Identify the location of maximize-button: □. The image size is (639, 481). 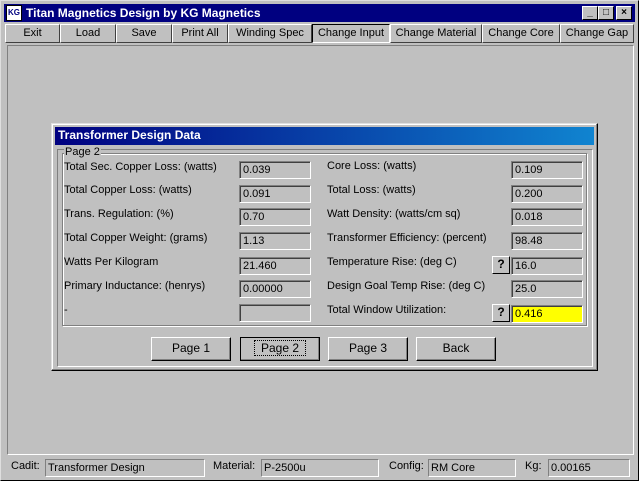
(606, 13).